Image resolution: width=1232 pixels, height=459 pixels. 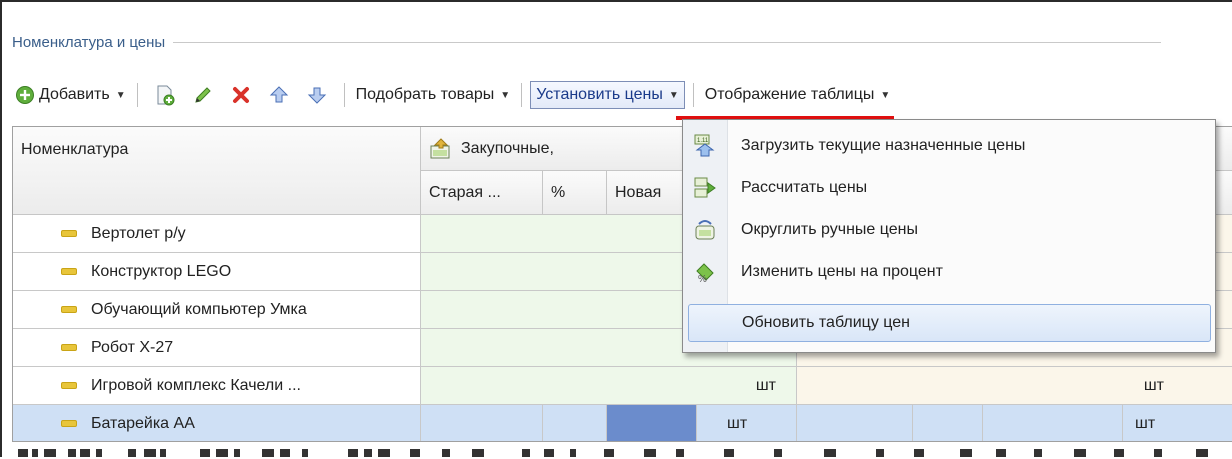 I want to click on group-rule, so click(x=667, y=42).